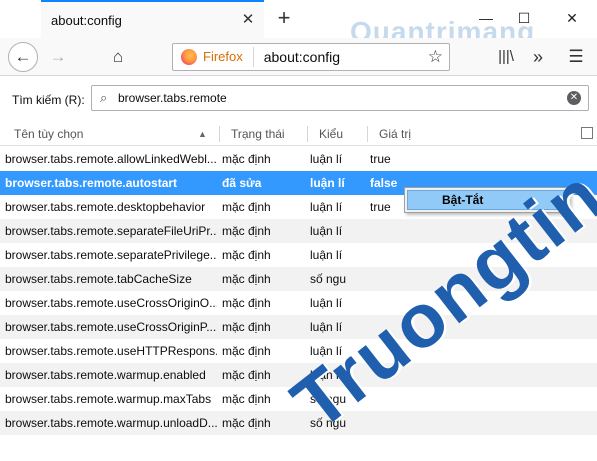  I want to click on nav-bar: ← → ⌂ Firefox about:config ☆ |||\ » ☰, so click(298, 57).